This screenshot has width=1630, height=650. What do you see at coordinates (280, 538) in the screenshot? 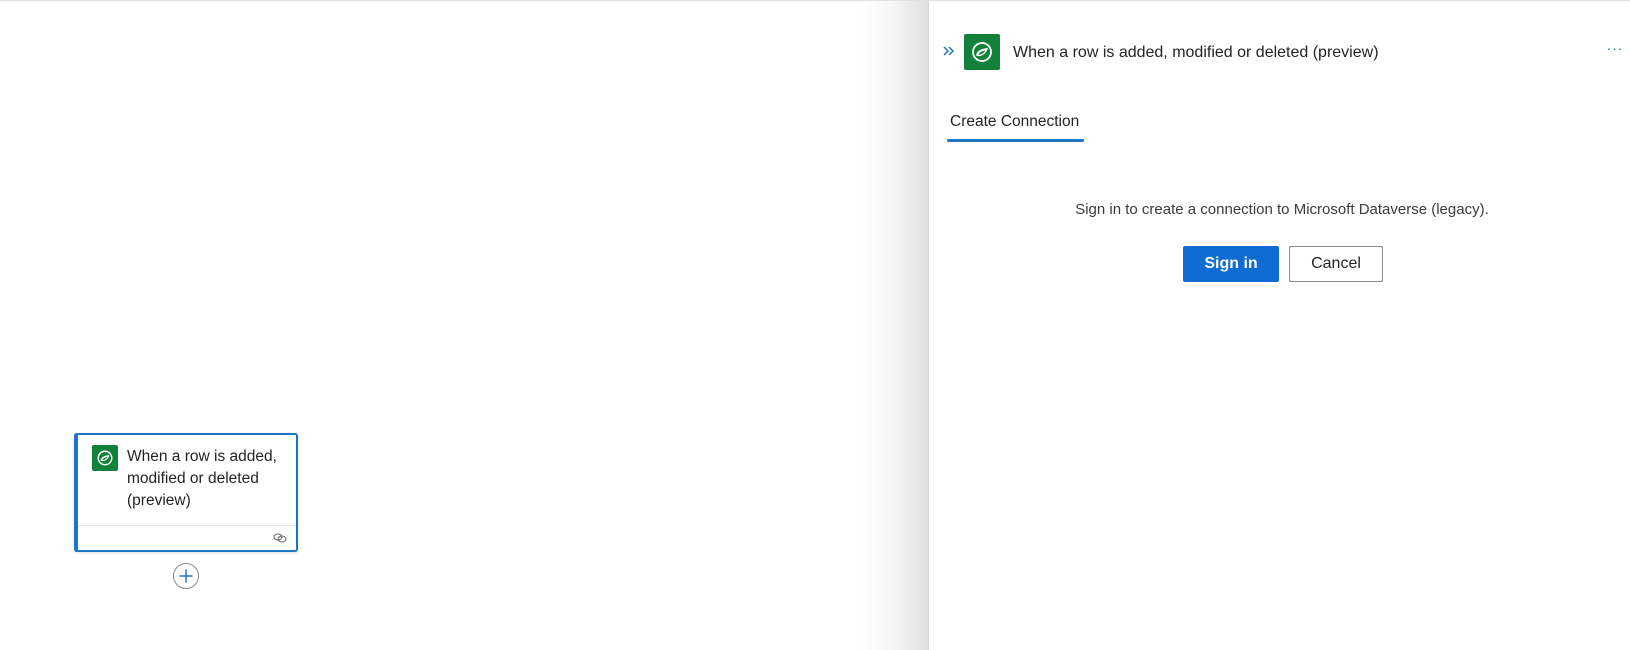
I see `link-icon` at bounding box center [280, 538].